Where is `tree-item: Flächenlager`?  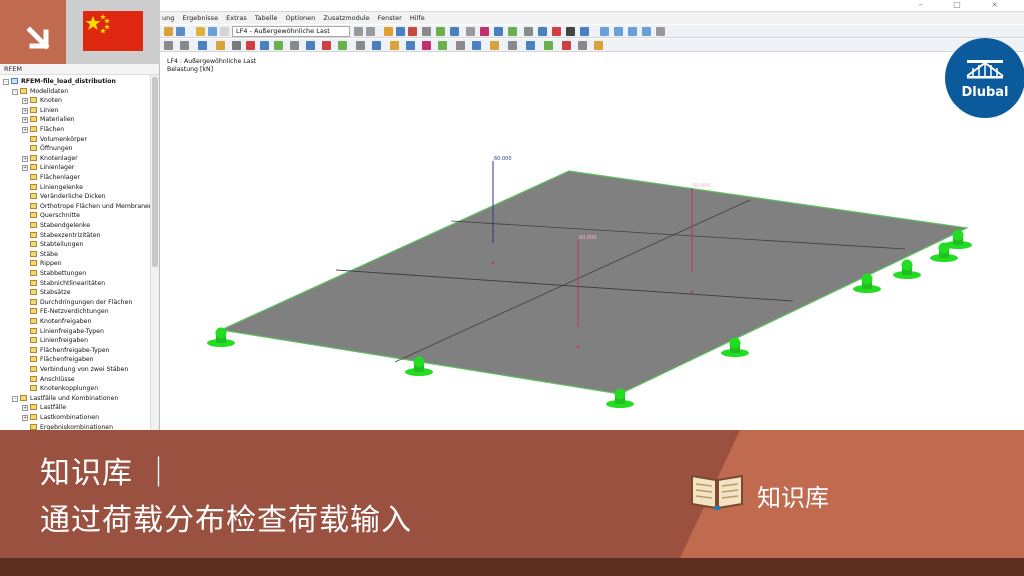
tree-item: Flächenlager is located at coordinates (51, 178).